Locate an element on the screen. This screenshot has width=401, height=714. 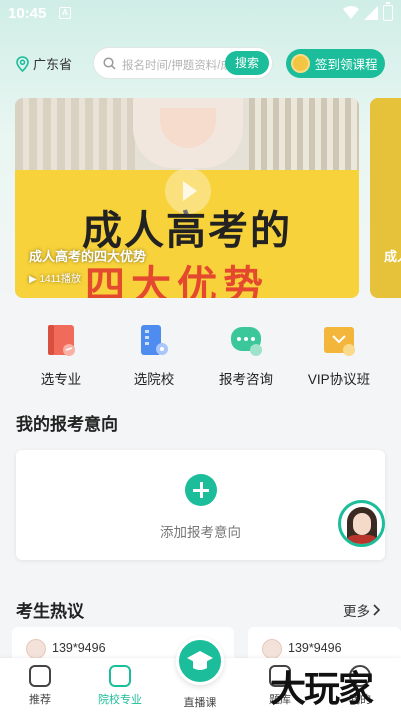
add-intent-card: 添加报考意向 is located at coordinates (200, 505).